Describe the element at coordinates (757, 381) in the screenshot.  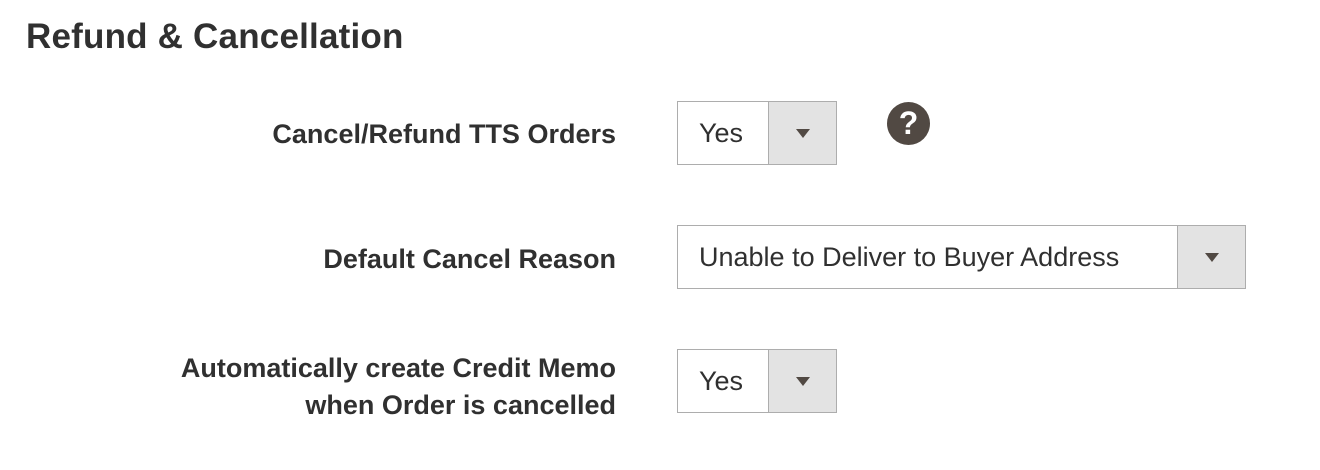
I see `credit-memo-select: Yes` at that location.